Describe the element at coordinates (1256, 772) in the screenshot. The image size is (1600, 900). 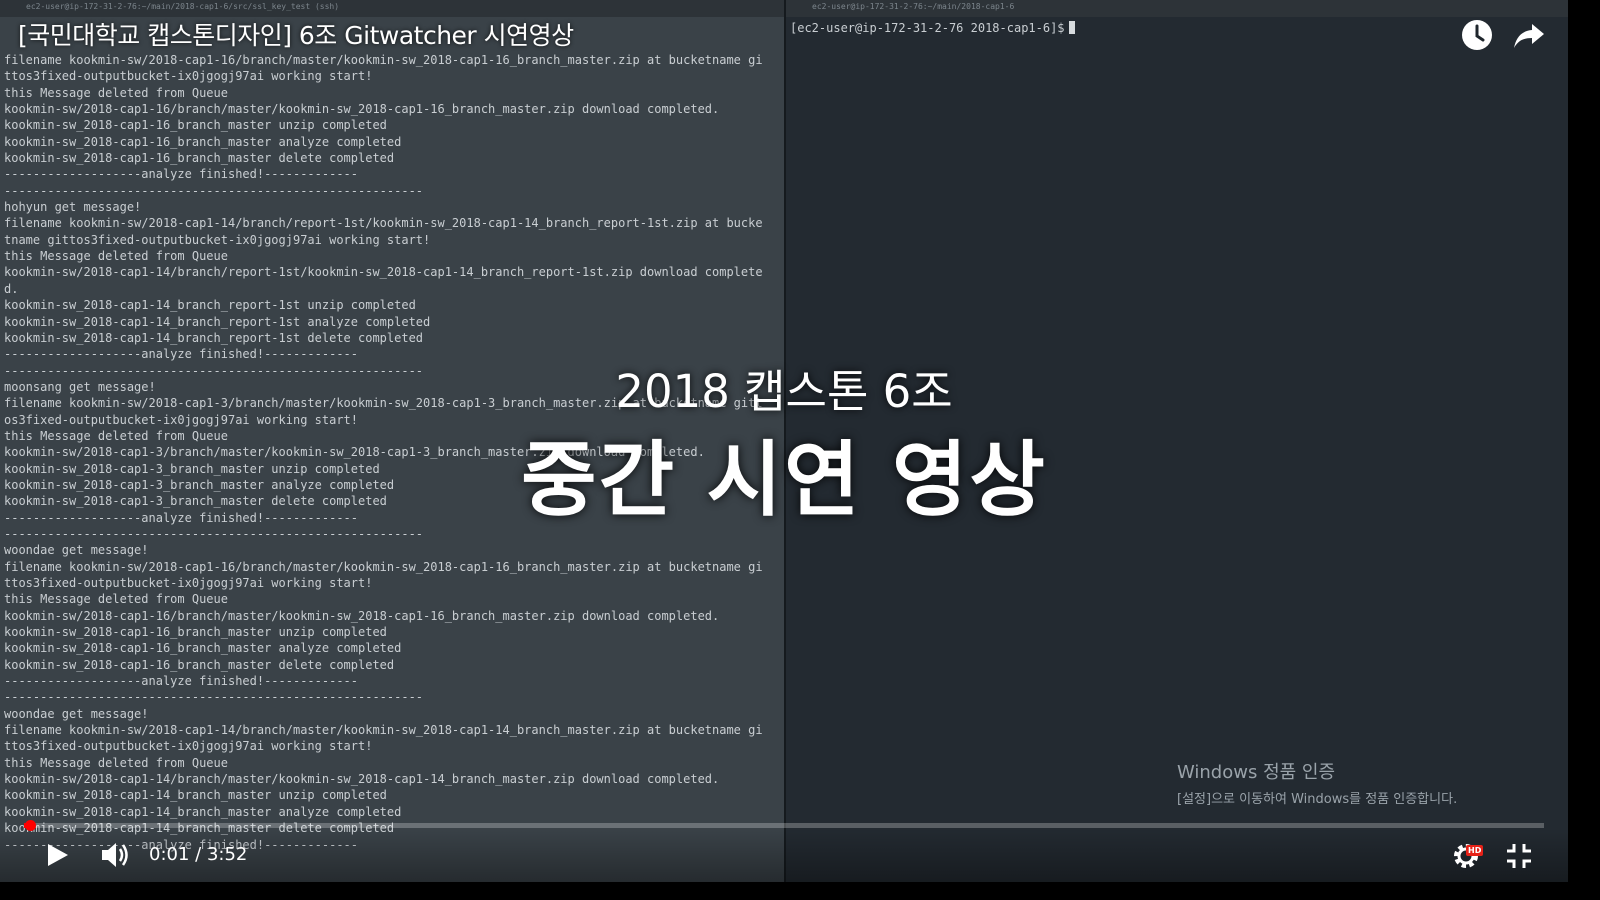
I see `watermark-line1: Windows 정품 인증` at that location.